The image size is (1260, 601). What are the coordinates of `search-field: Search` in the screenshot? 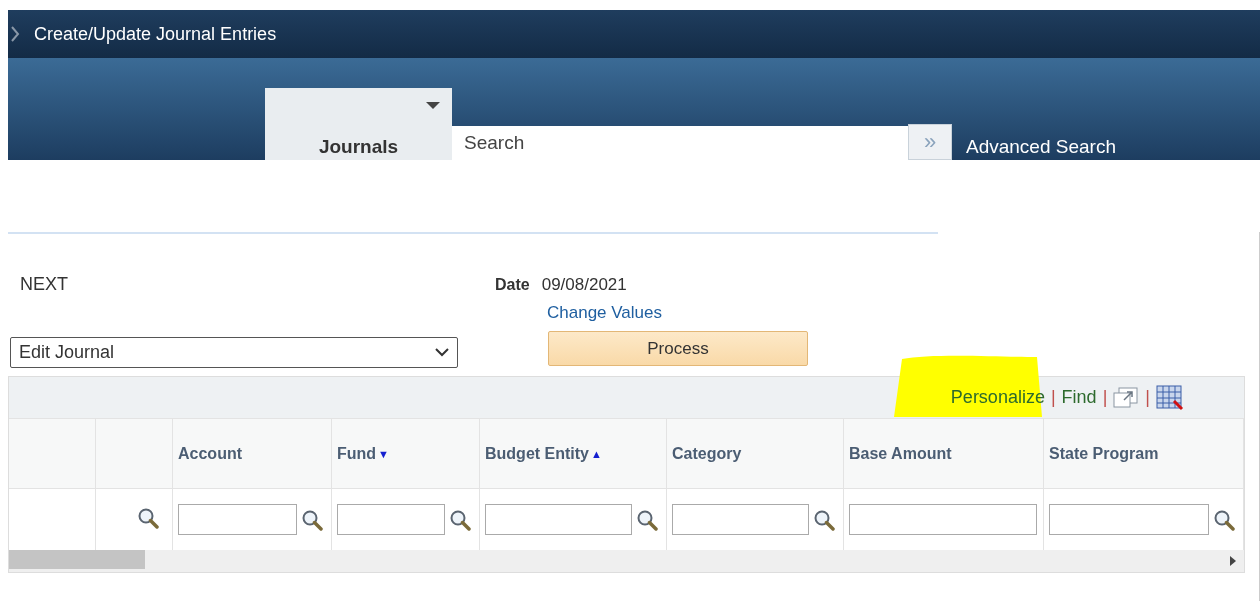 It's located at (680, 143).